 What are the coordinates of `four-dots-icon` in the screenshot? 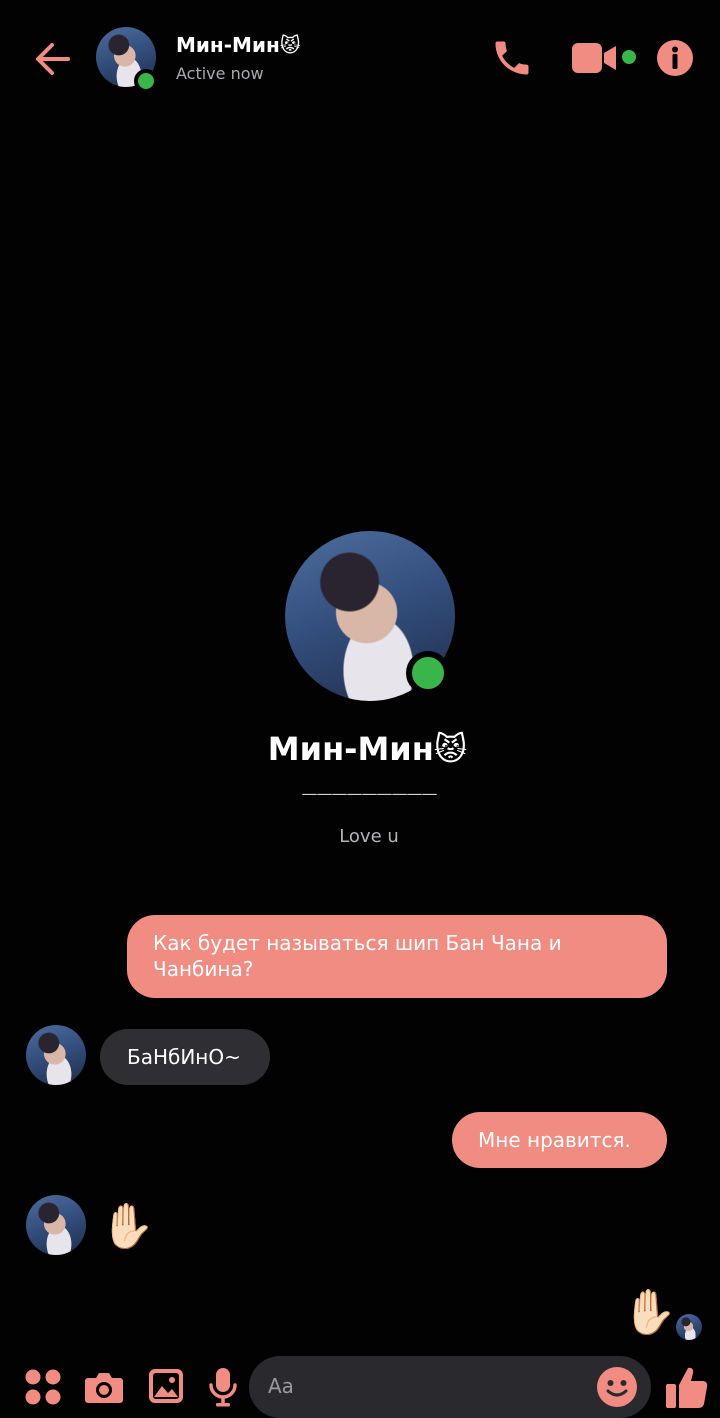 It's located at (43, 1387).